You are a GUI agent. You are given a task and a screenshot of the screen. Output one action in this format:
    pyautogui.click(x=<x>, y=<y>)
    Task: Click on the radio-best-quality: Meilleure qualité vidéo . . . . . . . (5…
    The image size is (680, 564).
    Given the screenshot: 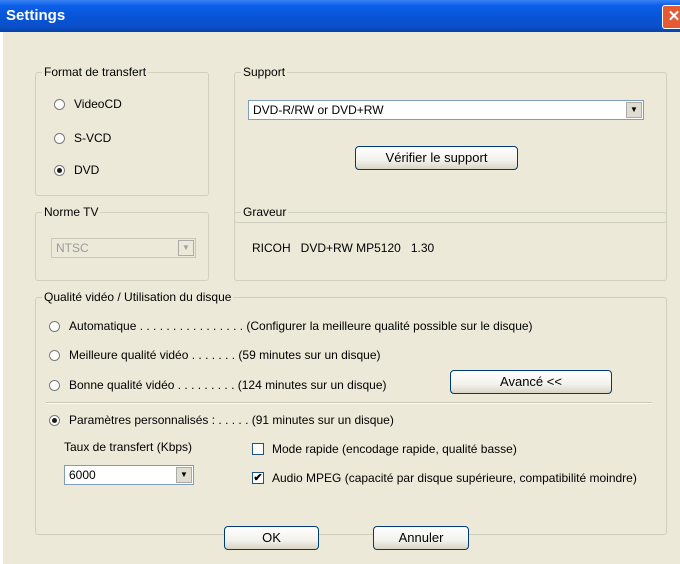 What is the action you would take?
    pyautogui.click(x=214, y=355)
    